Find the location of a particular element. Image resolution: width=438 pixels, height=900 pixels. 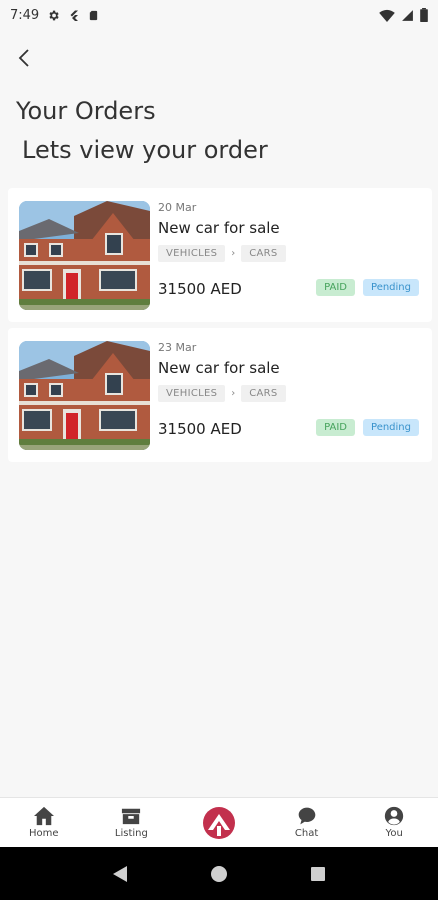

triangle-back-icon is located at coordinates (119, 873).